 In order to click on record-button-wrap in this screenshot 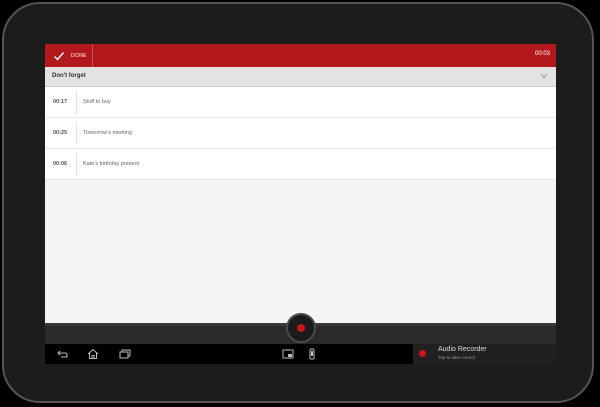, I will do `click(301, 328)`.